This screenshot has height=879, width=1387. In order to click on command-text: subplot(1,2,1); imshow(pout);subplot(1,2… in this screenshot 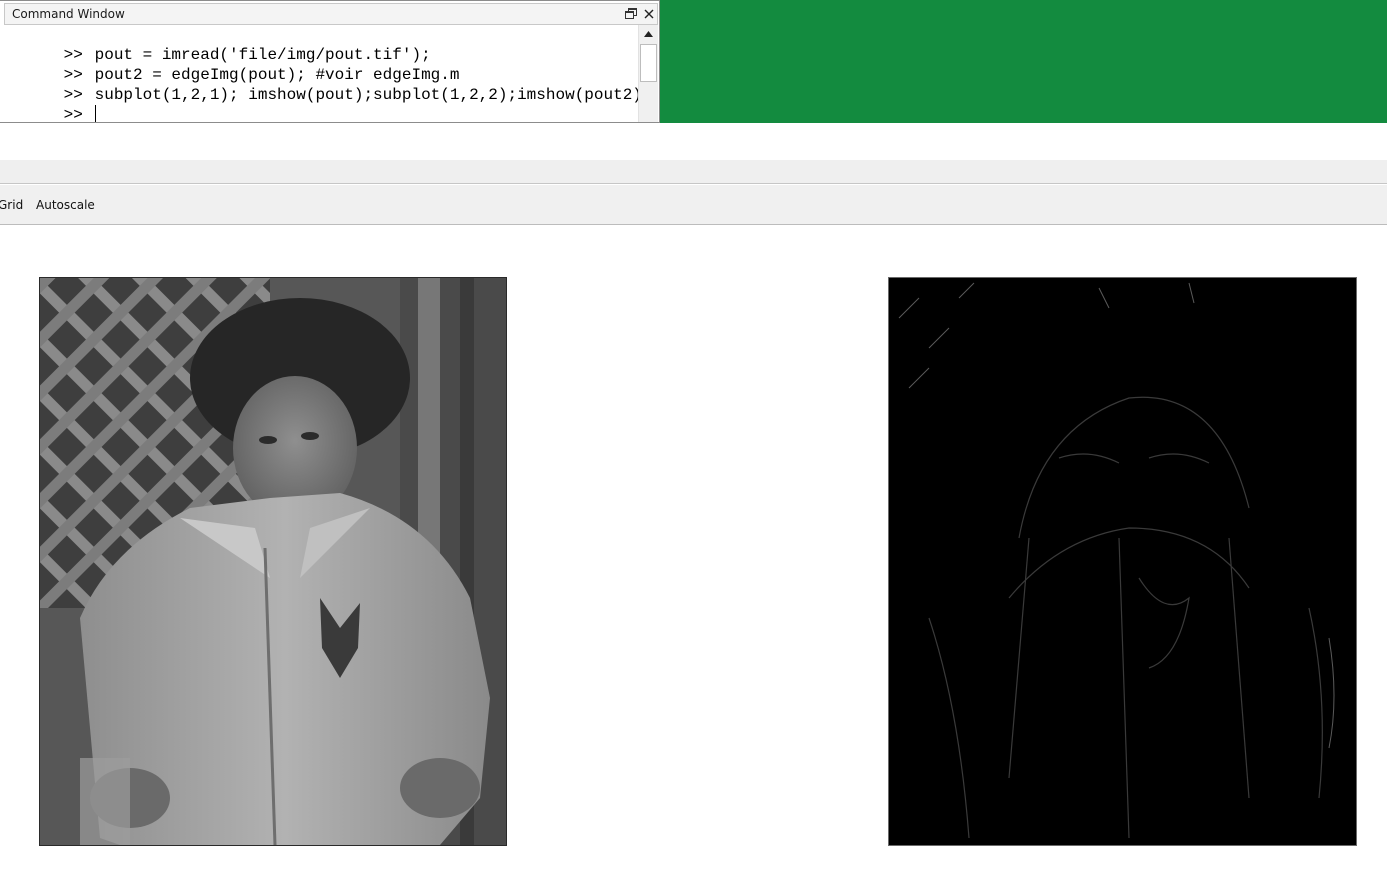, I will do `click(373, 95)`.